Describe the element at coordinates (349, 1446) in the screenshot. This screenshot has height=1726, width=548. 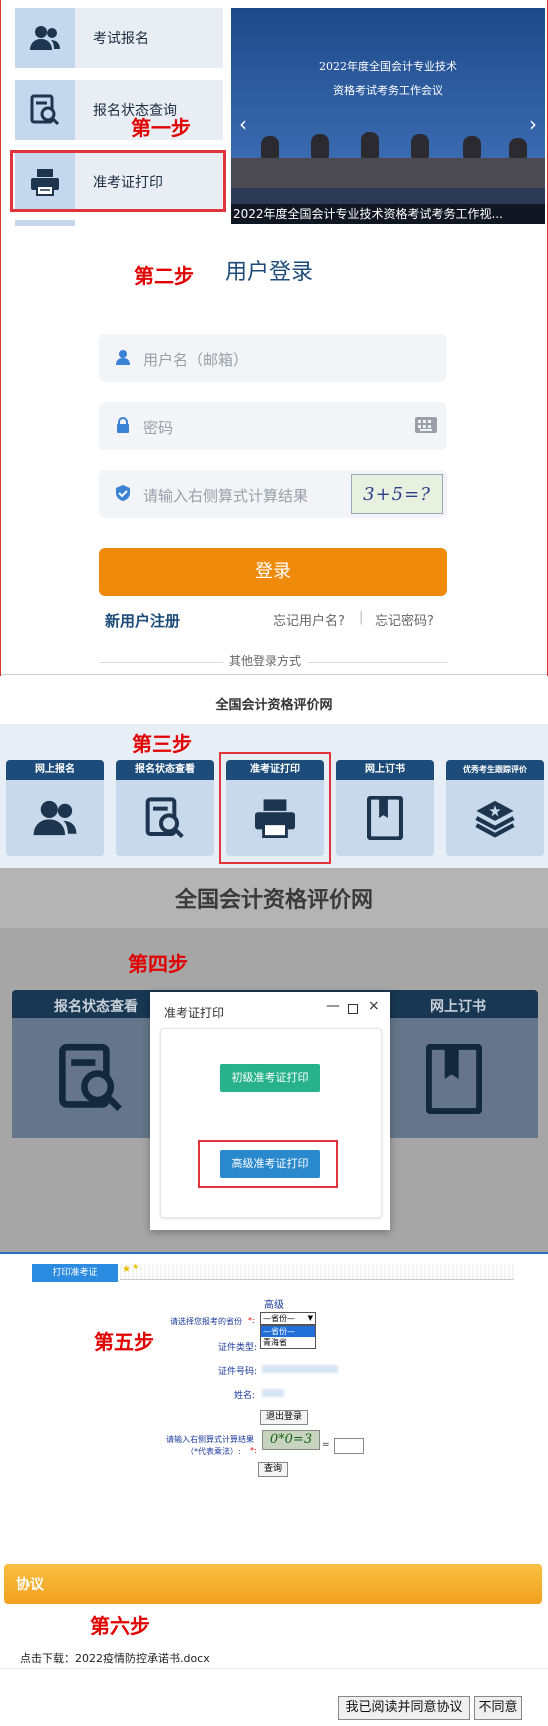
I see `captcha-input` at that location.